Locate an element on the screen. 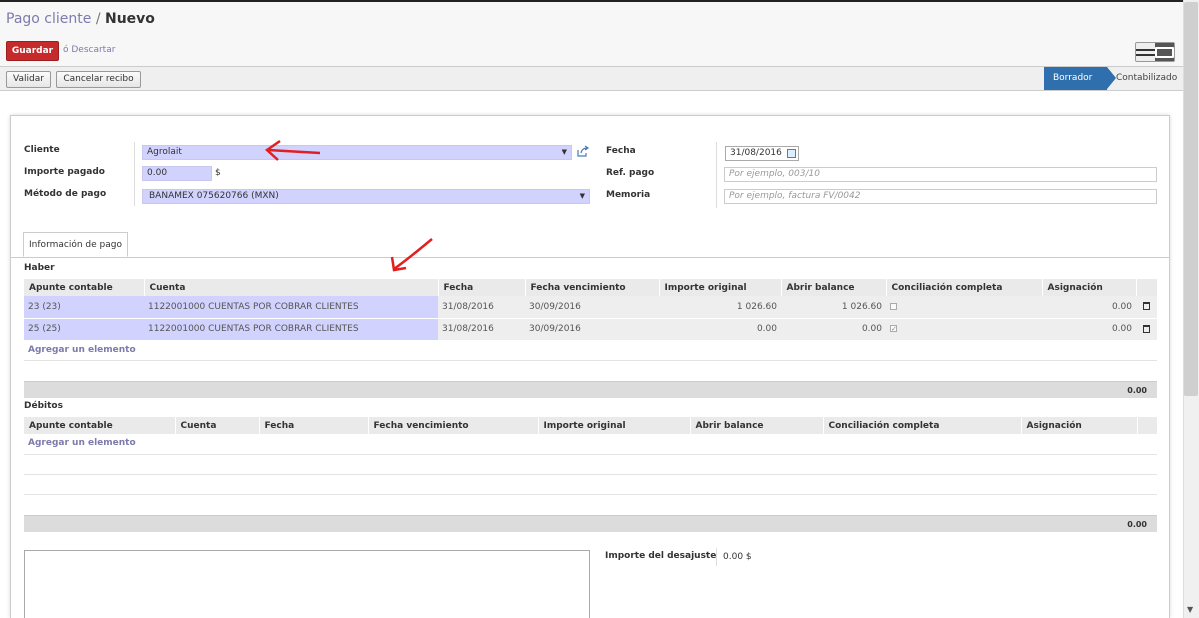 This screenshot has height=618, width=1199. tab-underline is located at coordinates (590, 257).